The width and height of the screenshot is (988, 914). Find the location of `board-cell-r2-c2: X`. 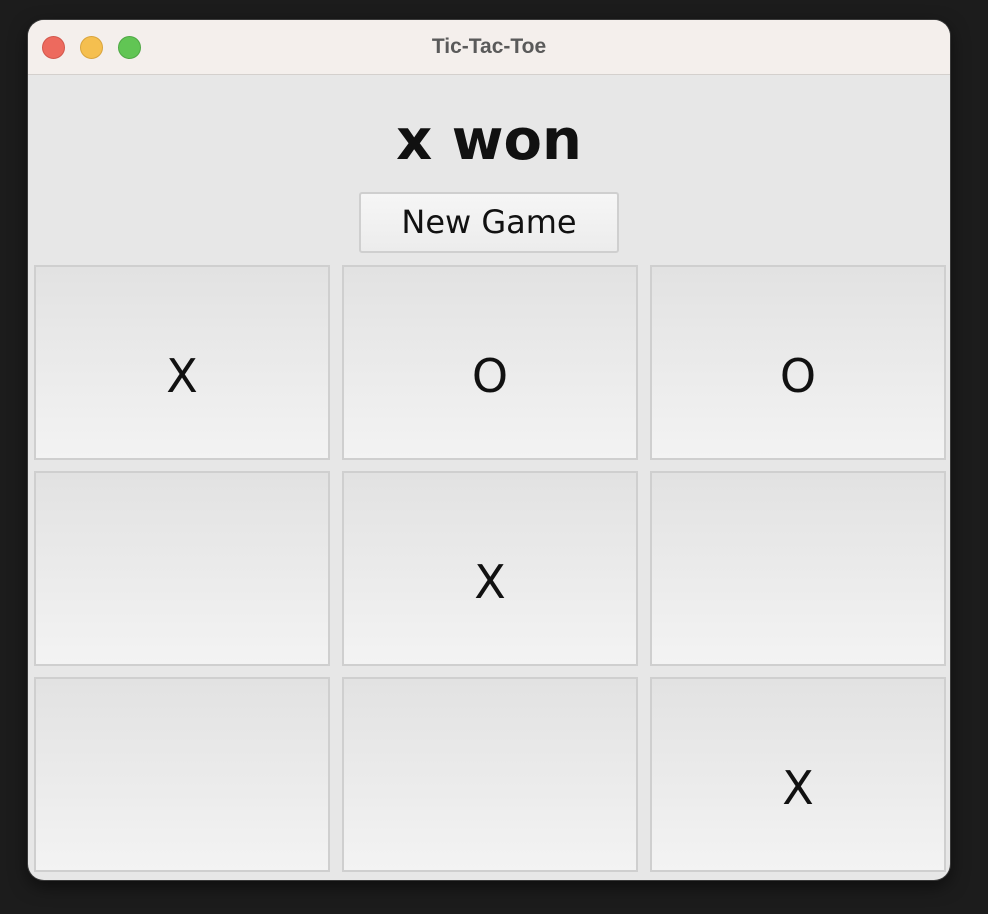

board-cell-r2-c2: X is located at coordinates (490, 568).